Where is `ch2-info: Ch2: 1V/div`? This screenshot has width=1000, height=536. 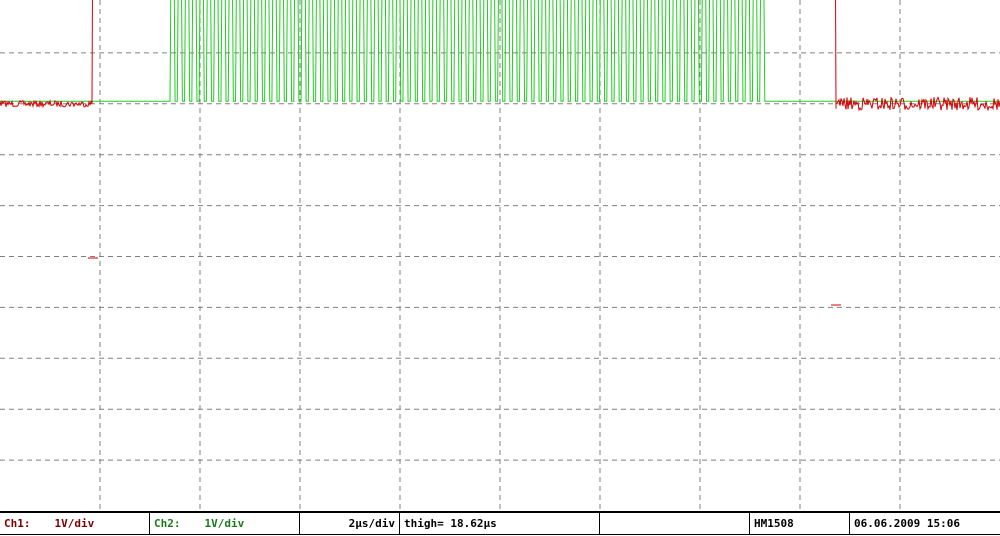
ch2-info: Ch2: 1V/div is located at coordinates (225, 523).